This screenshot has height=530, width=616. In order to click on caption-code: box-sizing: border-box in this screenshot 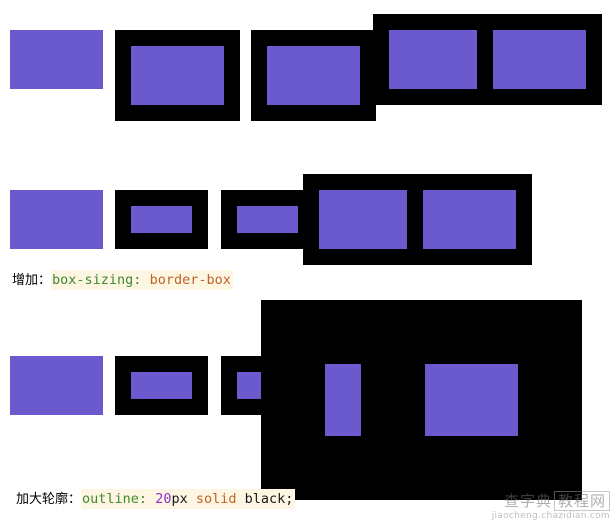, I will do `click(142, 280)`.